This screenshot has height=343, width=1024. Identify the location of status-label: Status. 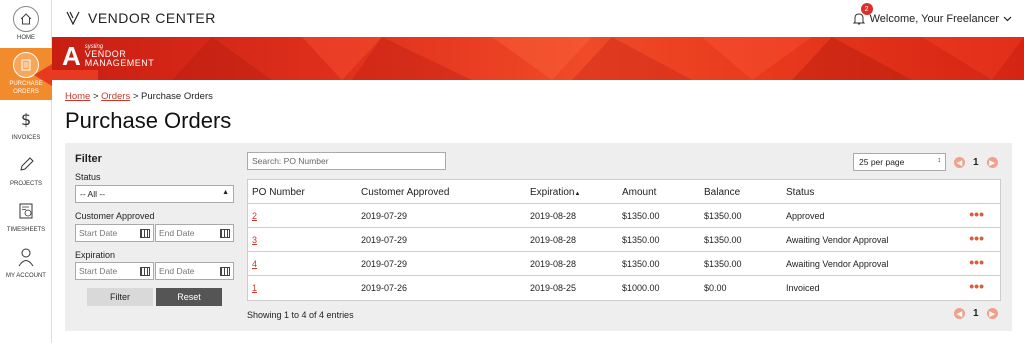
(88, 177).